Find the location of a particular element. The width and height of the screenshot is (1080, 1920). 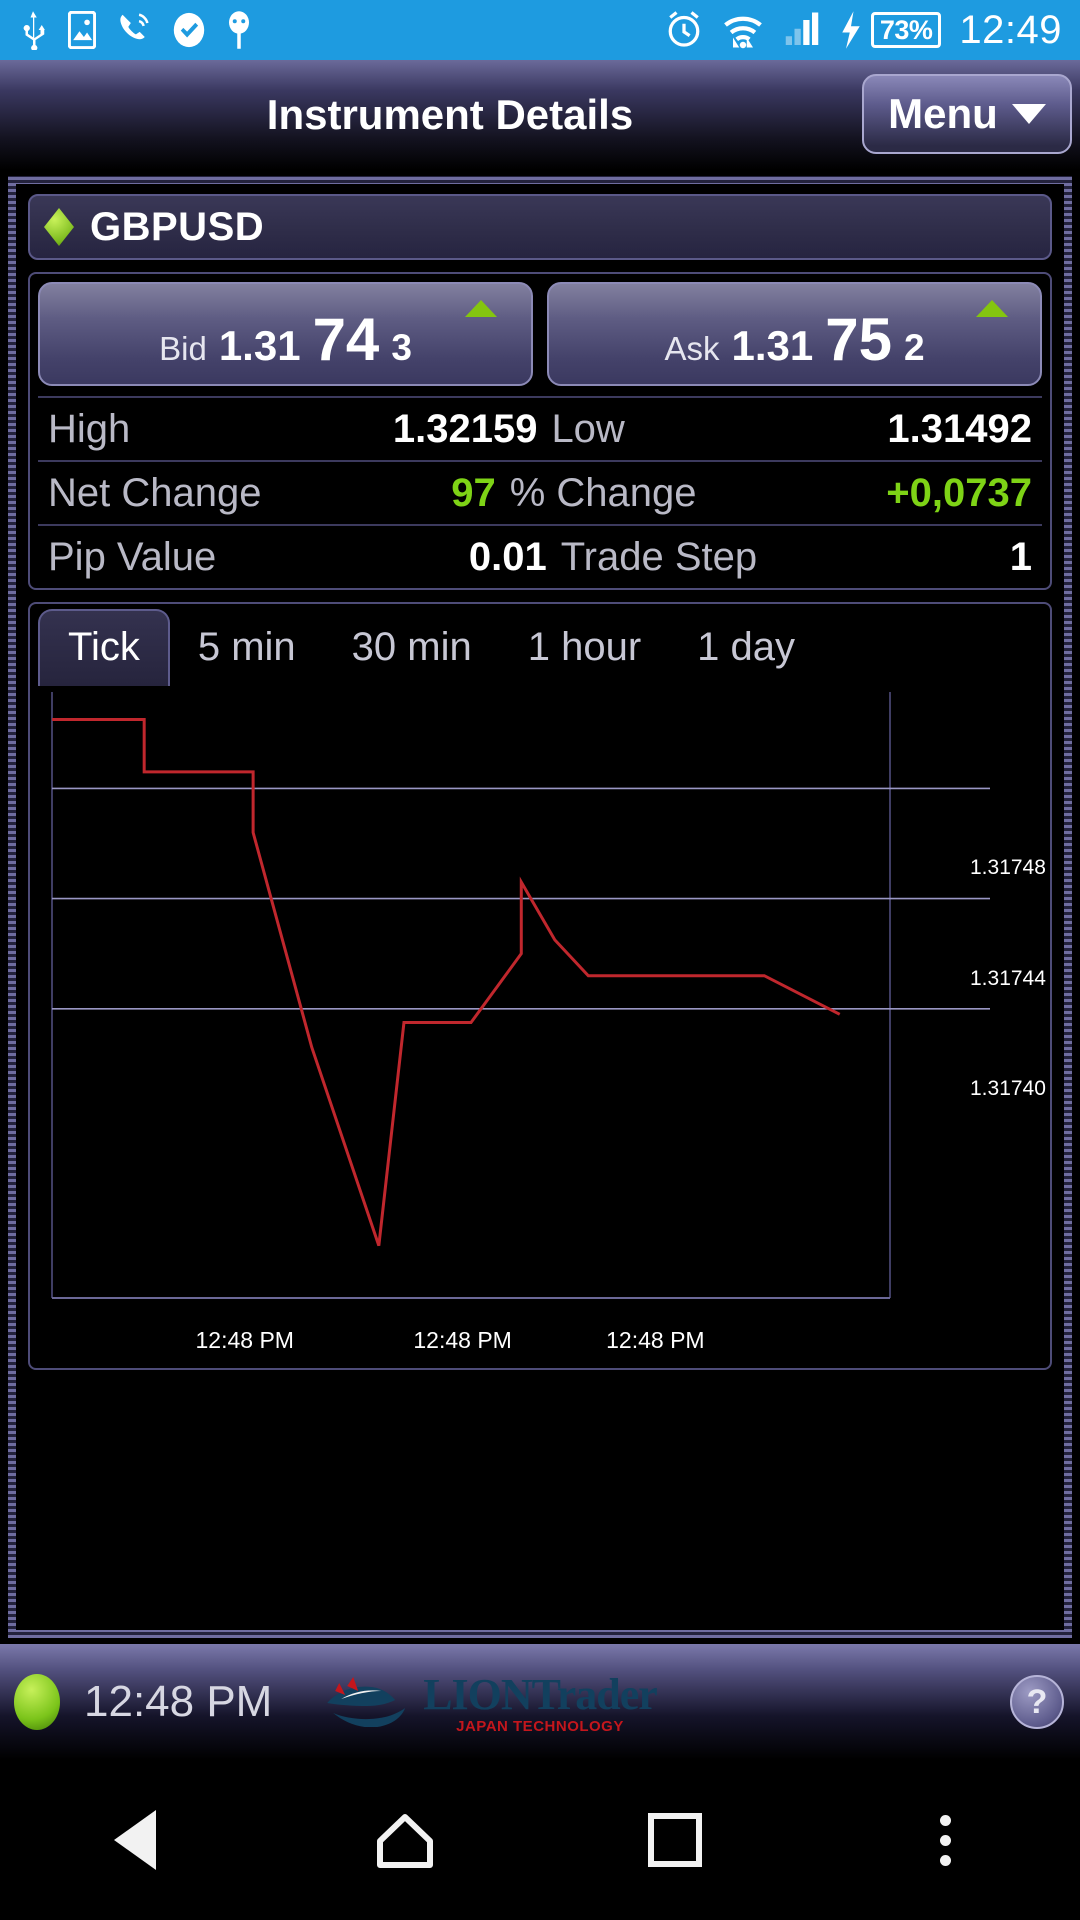

stat-label: Low is located at coordinates (588, 428).